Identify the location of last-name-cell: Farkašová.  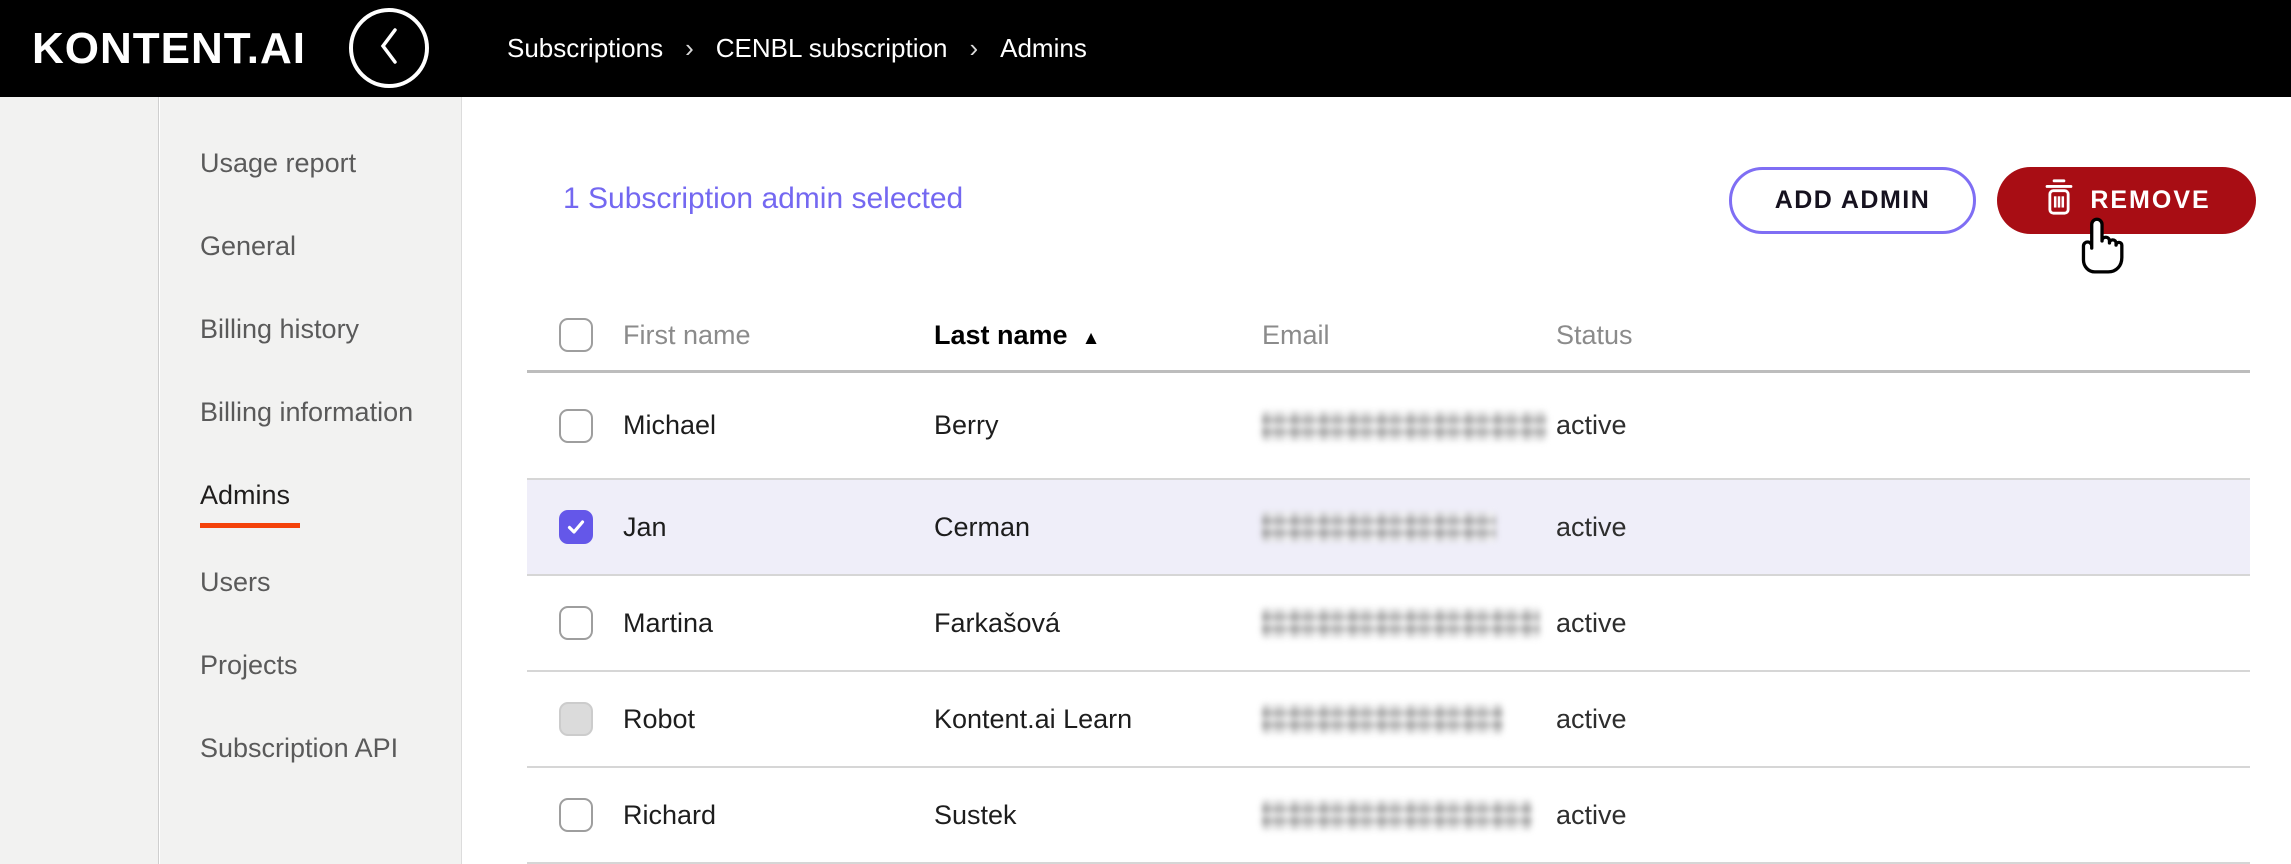
(997, 622).